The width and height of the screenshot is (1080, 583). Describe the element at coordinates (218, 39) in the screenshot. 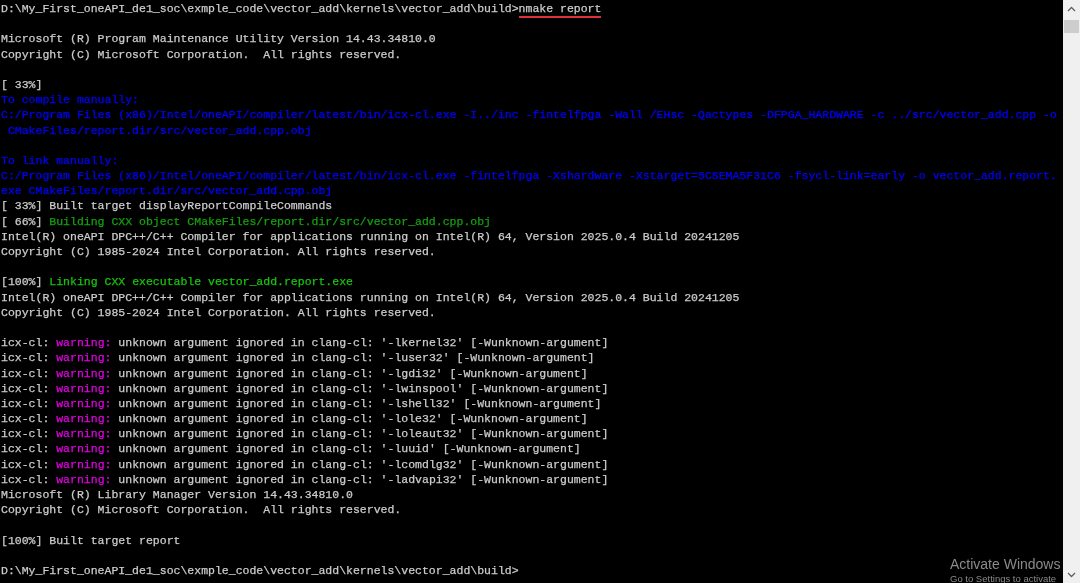

I see `console-line: Microsoft (R) Program Maintenance Utility Version 14.43.34810.0` at that location.